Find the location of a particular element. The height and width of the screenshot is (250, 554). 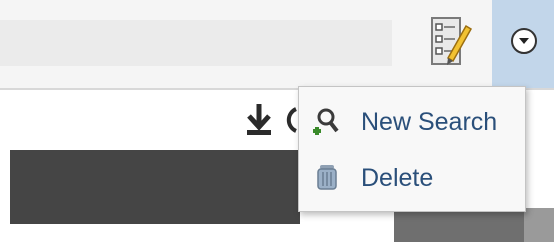

scrollbar-area is located at coordinates (459, 225).